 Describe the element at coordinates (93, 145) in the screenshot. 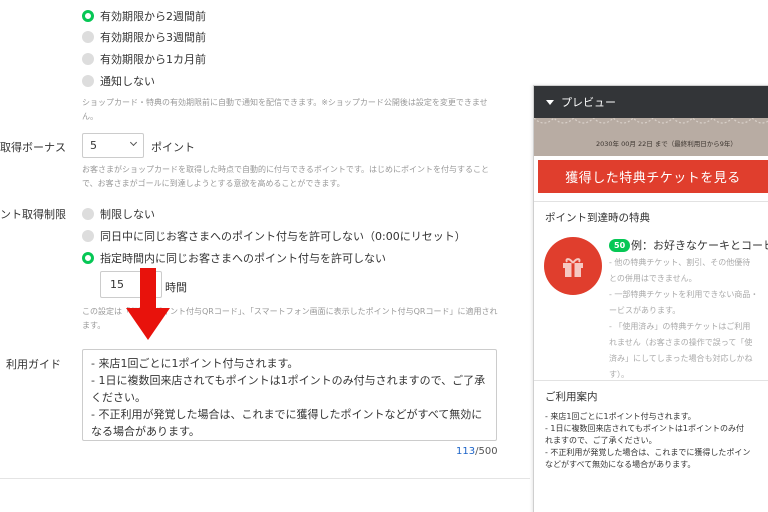

I see `bonus-value: 5` at that location.